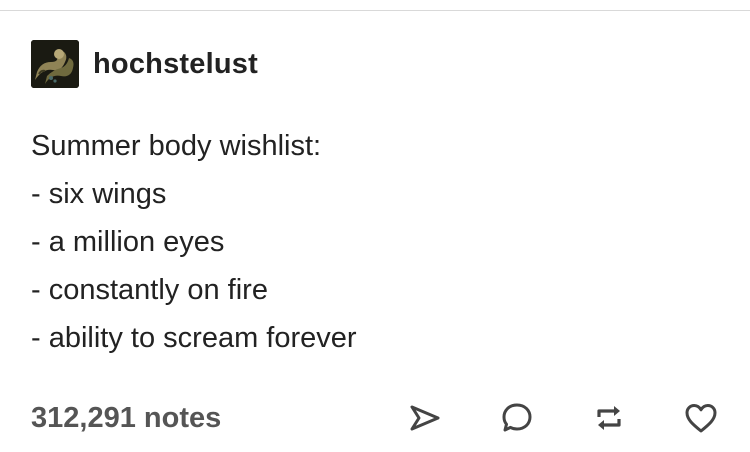 The image size is (750, 452). I want to click on post-text-line: Summer body wishlist:, so click(176, 146).